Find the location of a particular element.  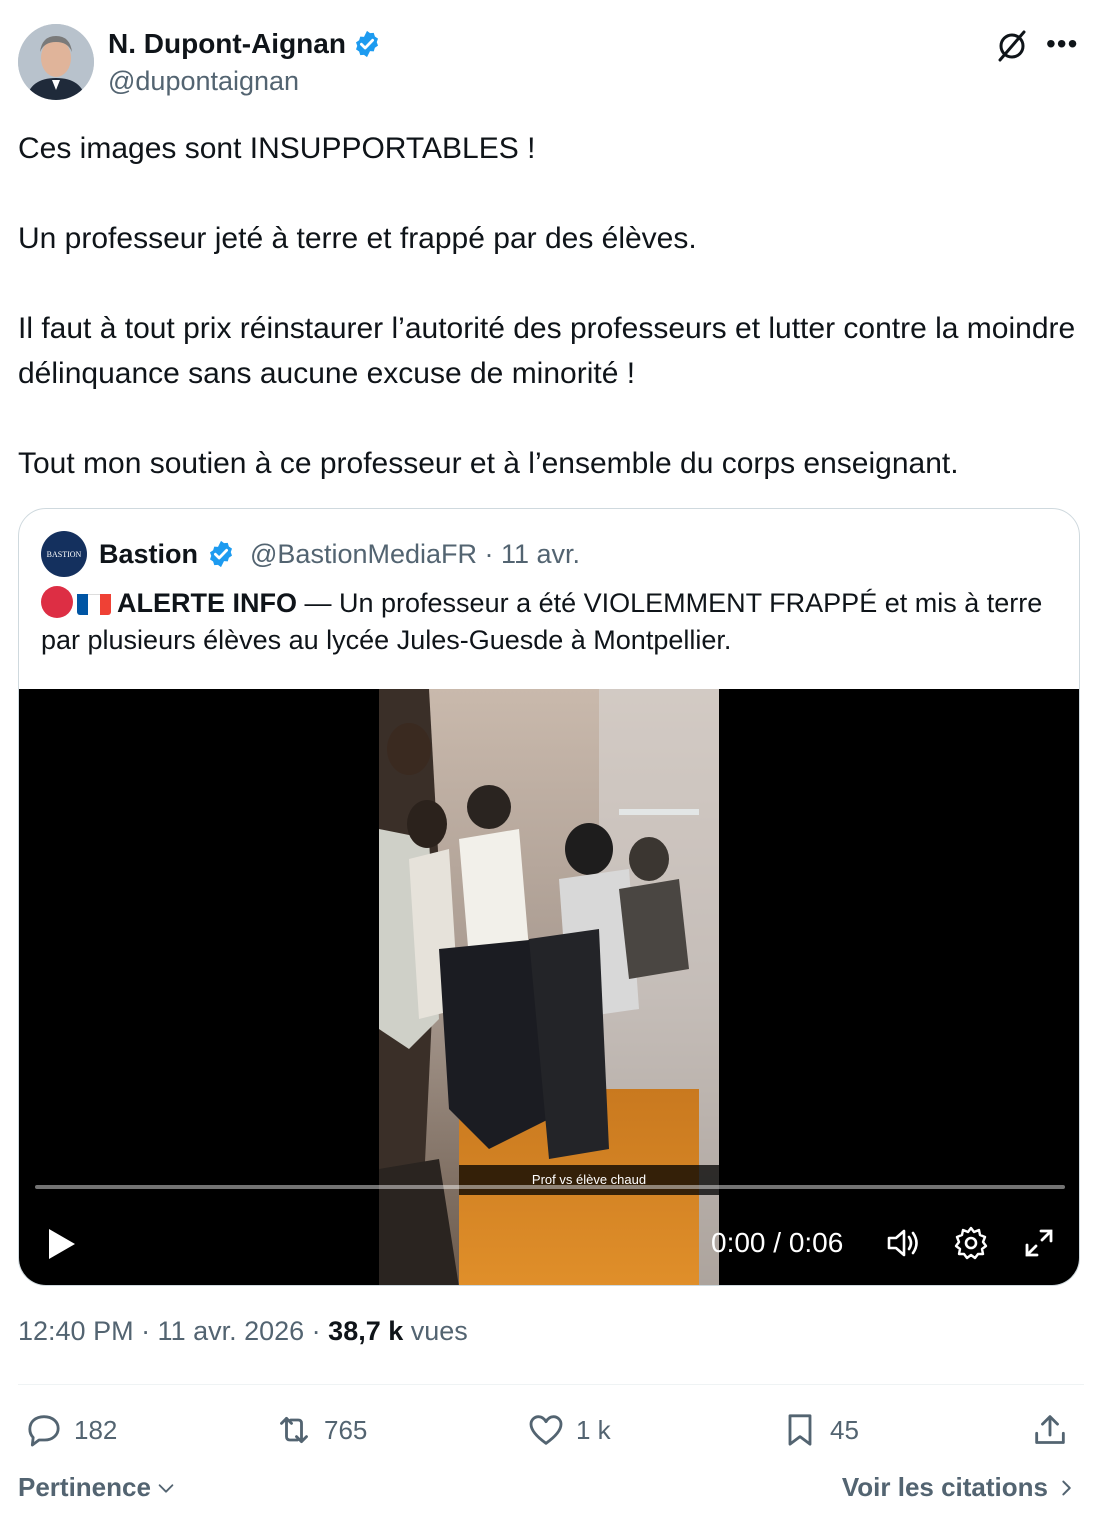

like-count: 1 k is located at coordinates (593, 1429).